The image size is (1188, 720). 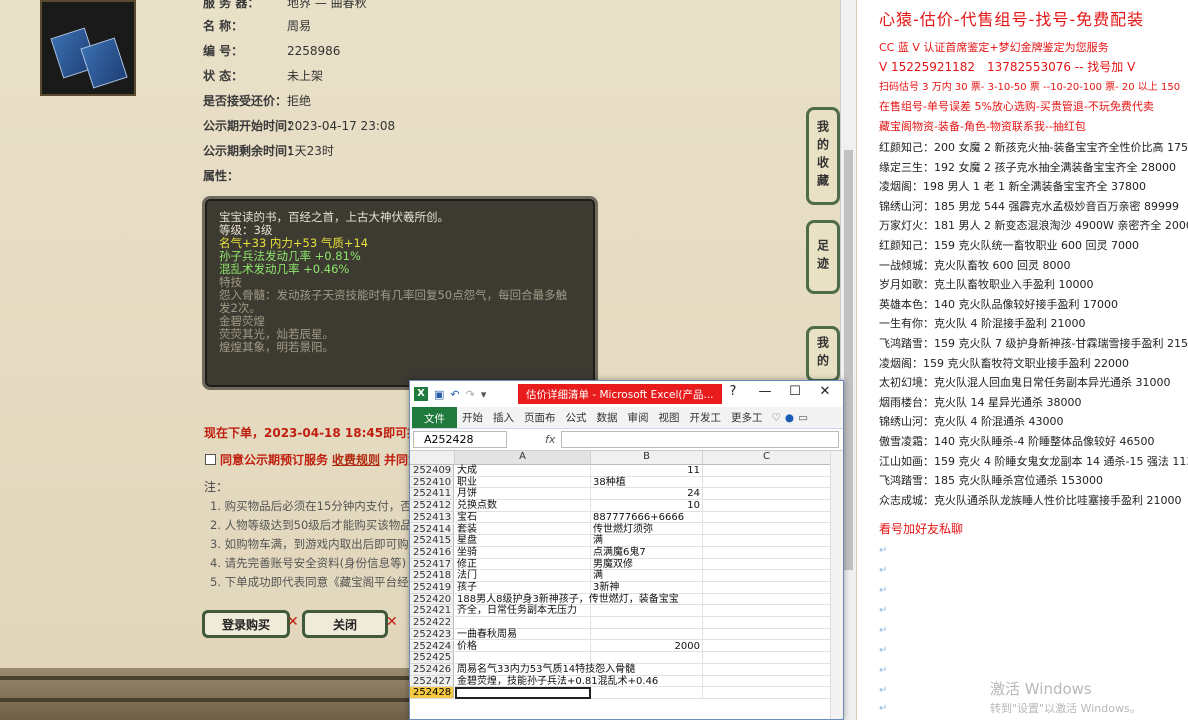 I want to click on table-row: 252413 宝石 887777666+6666, so click(x=626, y=517).